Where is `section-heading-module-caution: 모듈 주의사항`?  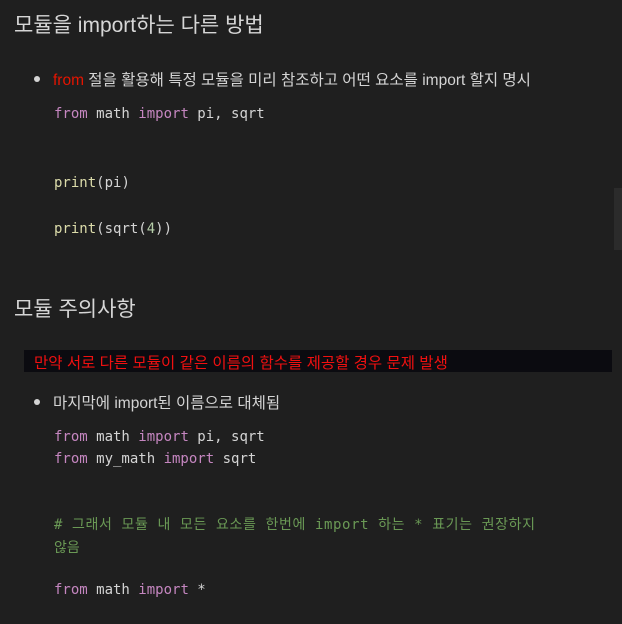 section-heading-module-caution: 모듈 주의사항 is located at coordinates (75, 309).